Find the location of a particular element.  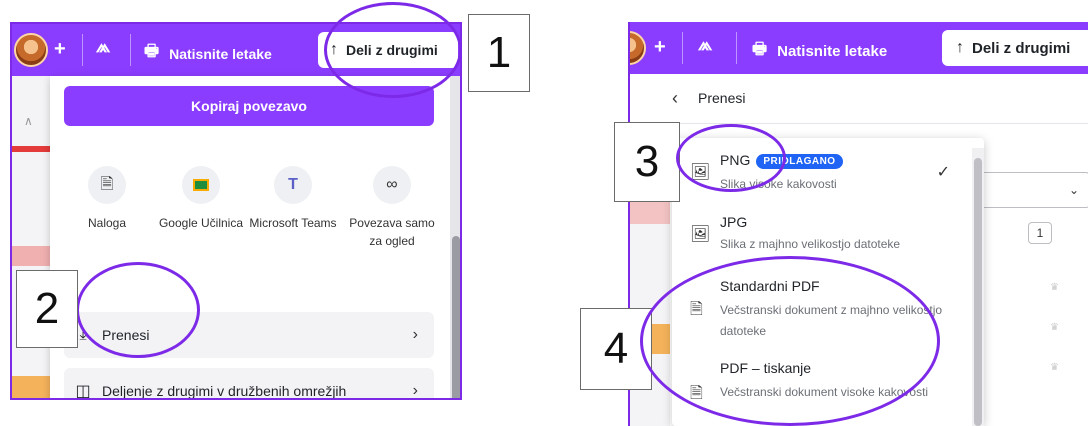

chevron-up-icon: ∧ is located at coordinates (28, 121).